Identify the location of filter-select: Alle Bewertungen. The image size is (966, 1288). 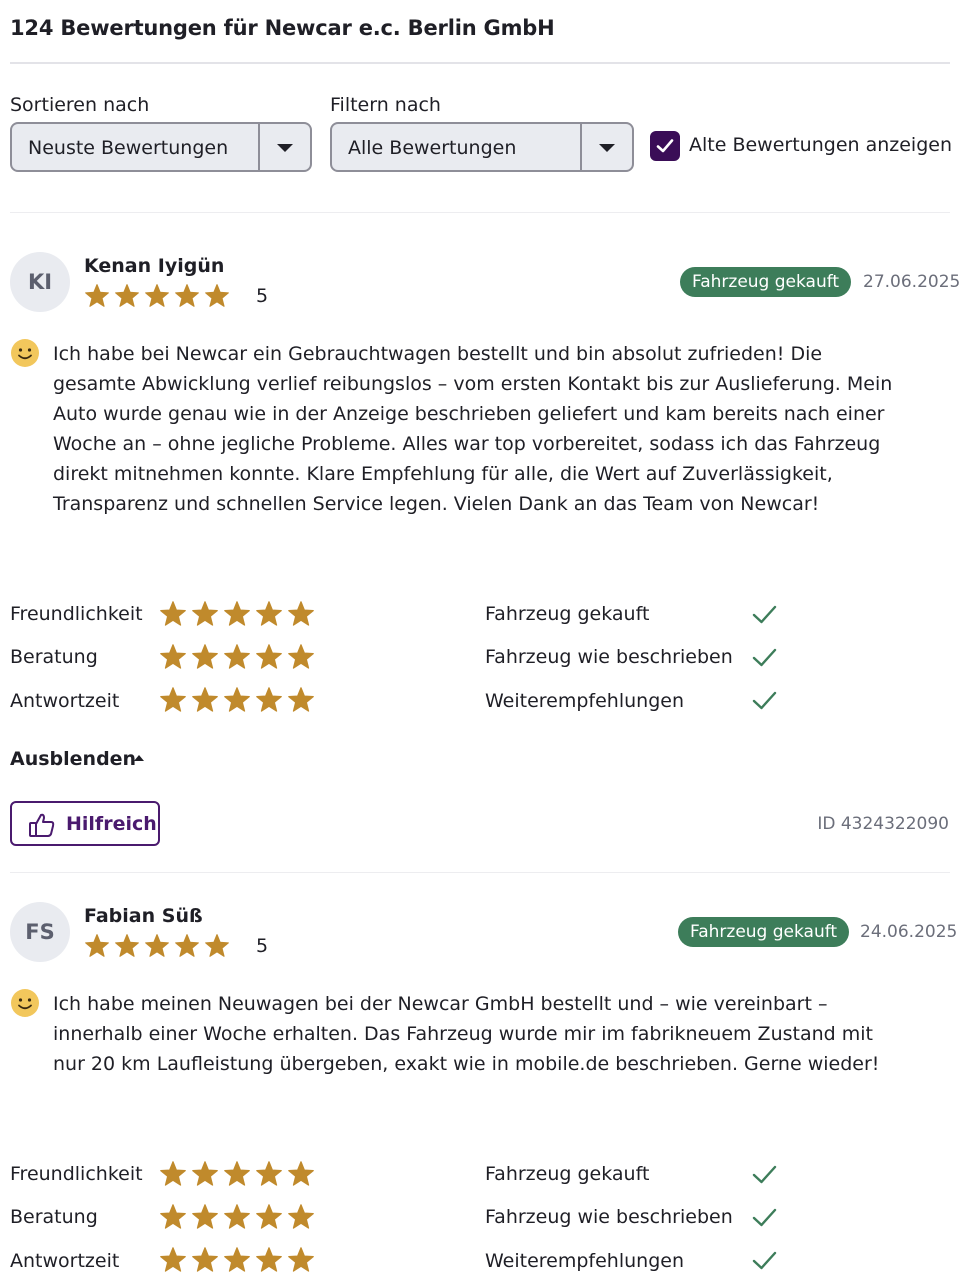
(482, 147).